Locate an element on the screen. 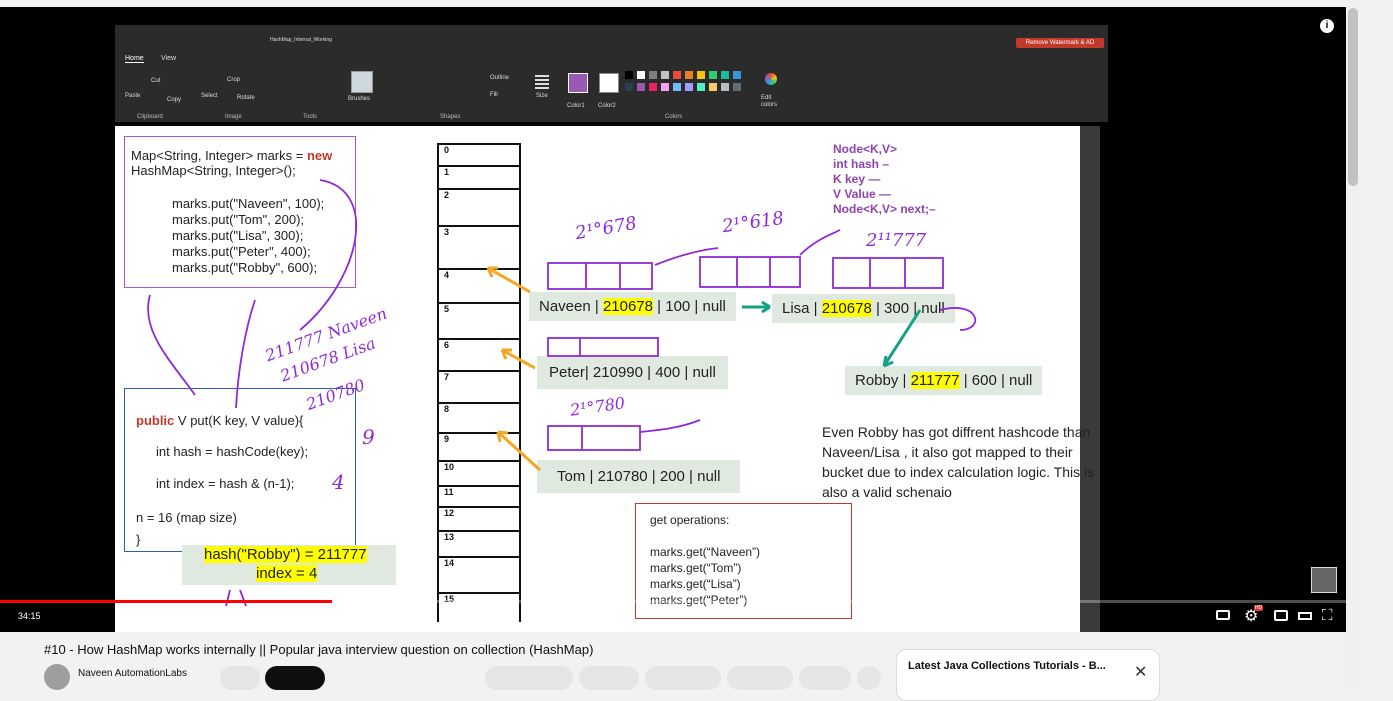 This screenshot has width=1393, height=701. share-button is located at coordinates (609, 678).